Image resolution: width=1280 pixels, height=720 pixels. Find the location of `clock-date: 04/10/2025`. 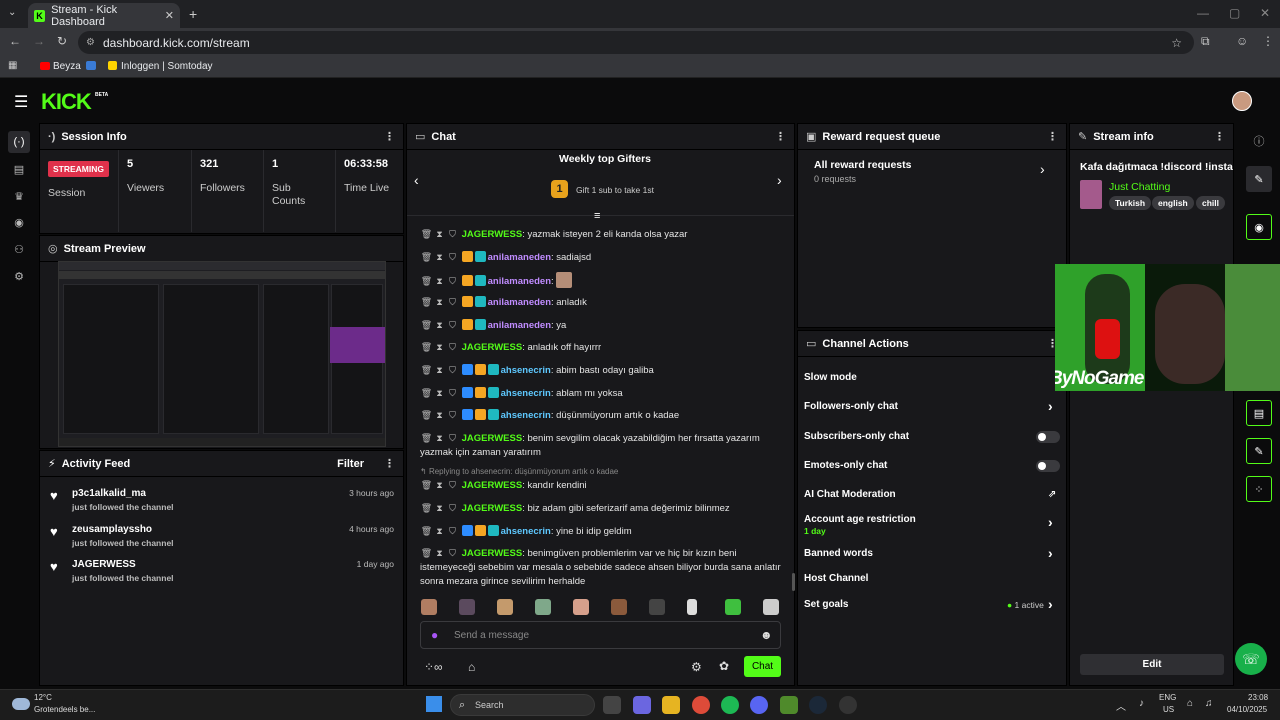

clock-date: 04/10/2025 is located at coordinates (1247, 709).